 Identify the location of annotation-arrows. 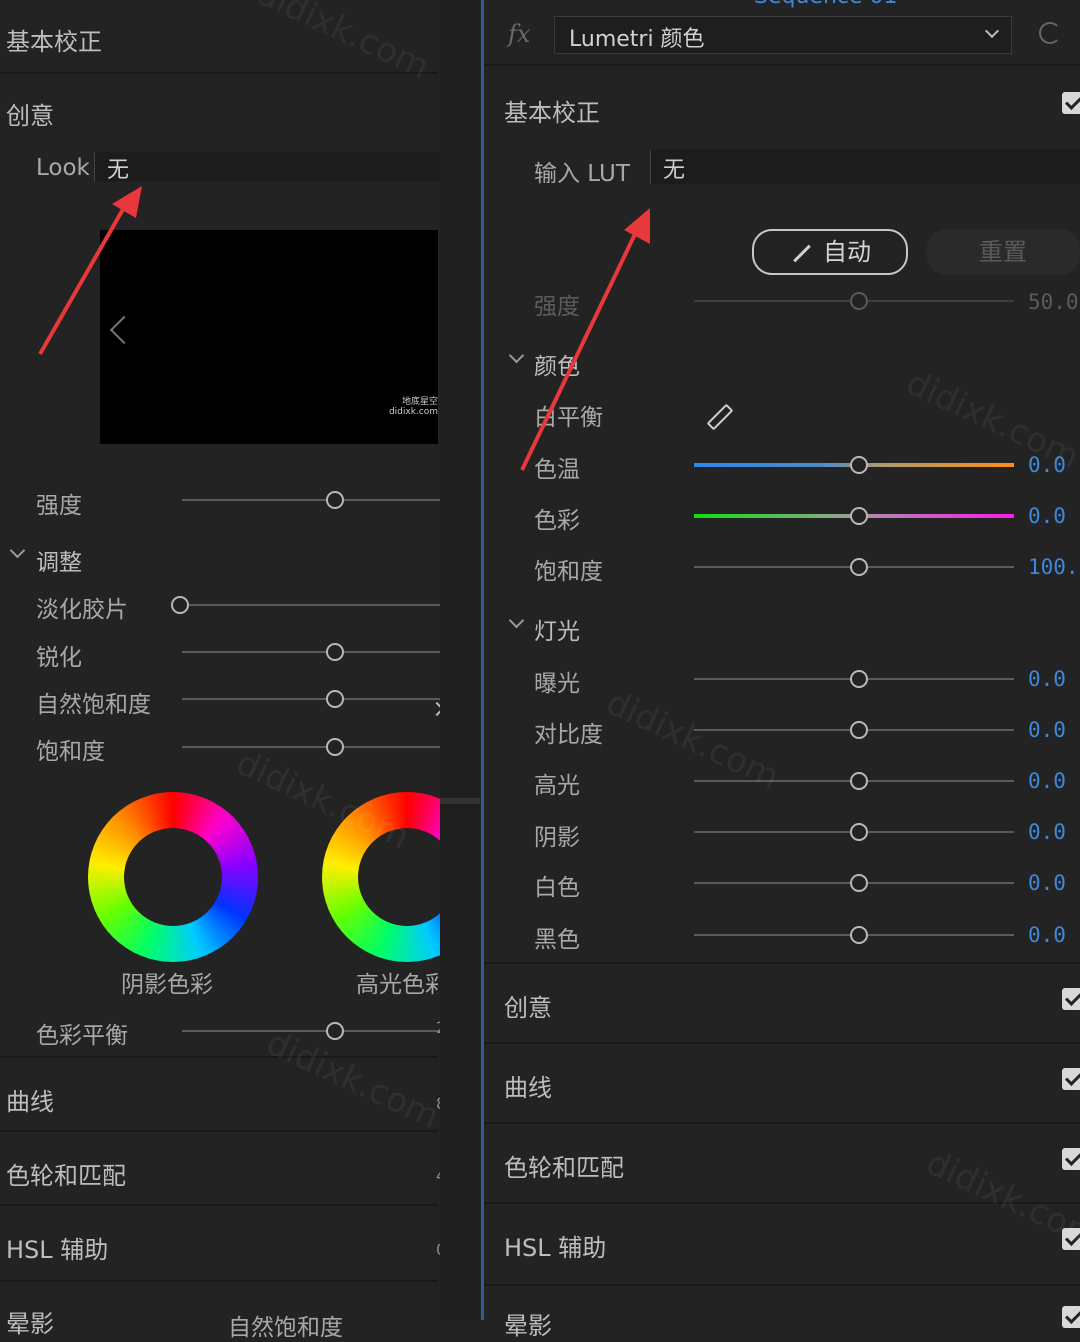
(344, 328).